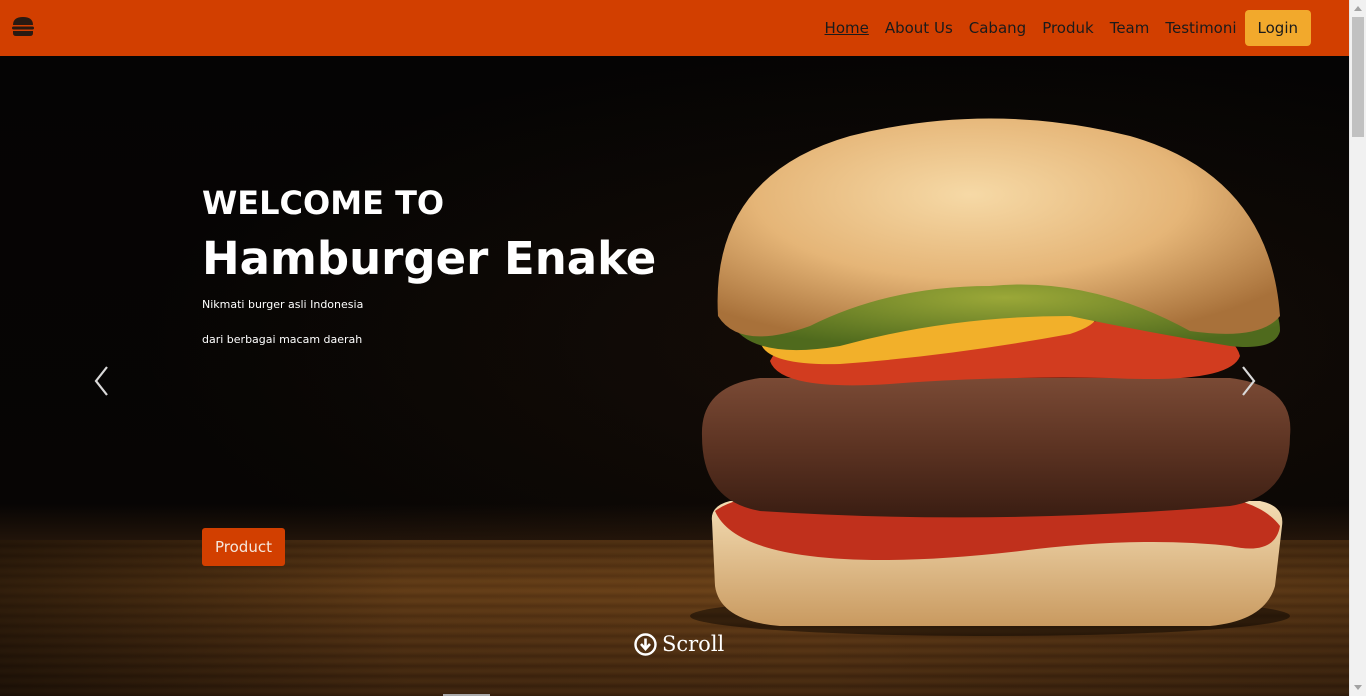 The image size is (1366, 696). What do you see at coordinates (23, 27) in the screenshot?
I see `hamburger-icon` at bounding box center [23, 27].